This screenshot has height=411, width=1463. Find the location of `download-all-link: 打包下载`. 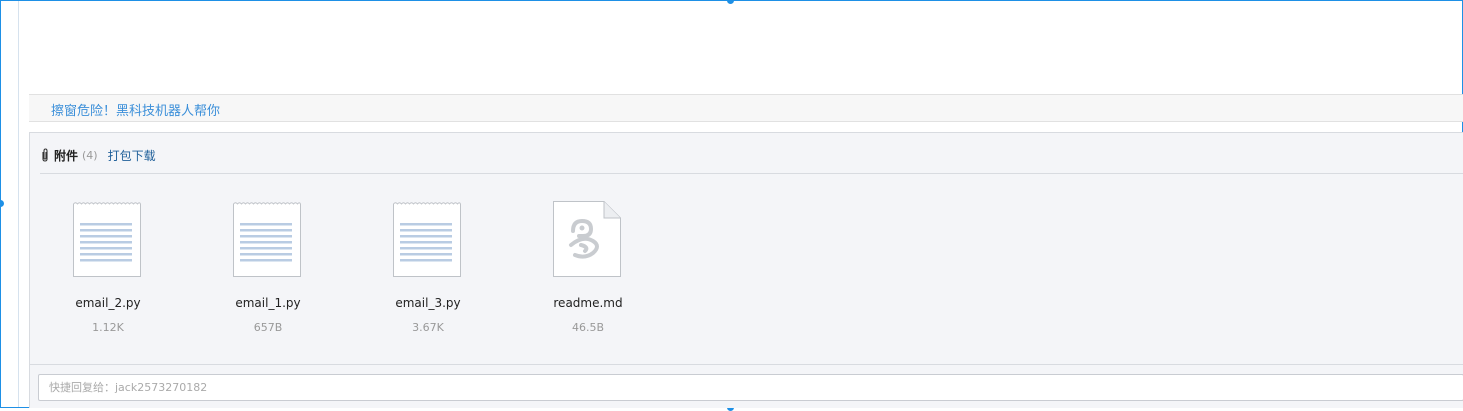

download-all-link: 打包下载 is located at coordinates (132, 155).